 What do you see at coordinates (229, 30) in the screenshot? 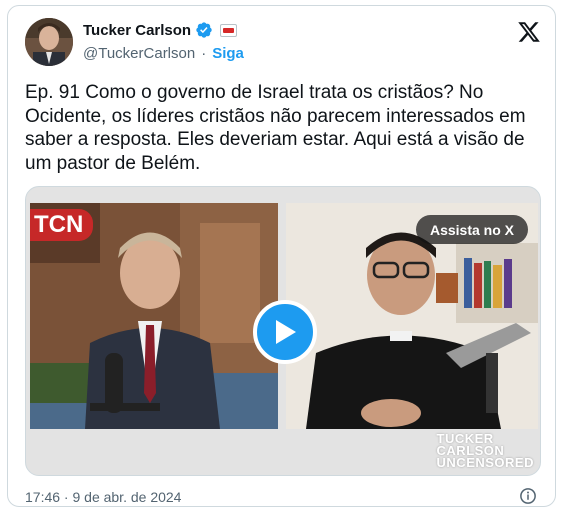
I see `affiliate-flag-icon` at bounding box center [229, 30].